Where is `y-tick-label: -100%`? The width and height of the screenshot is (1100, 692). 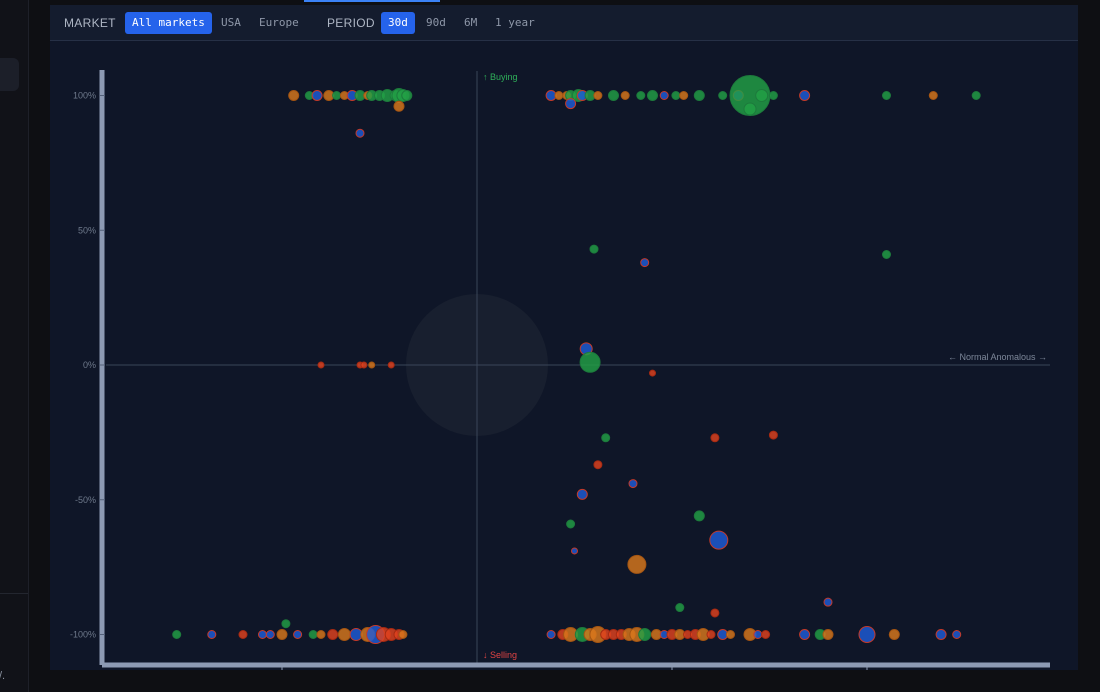 y-tick-label: -100% is located at coordinates (83, 635).